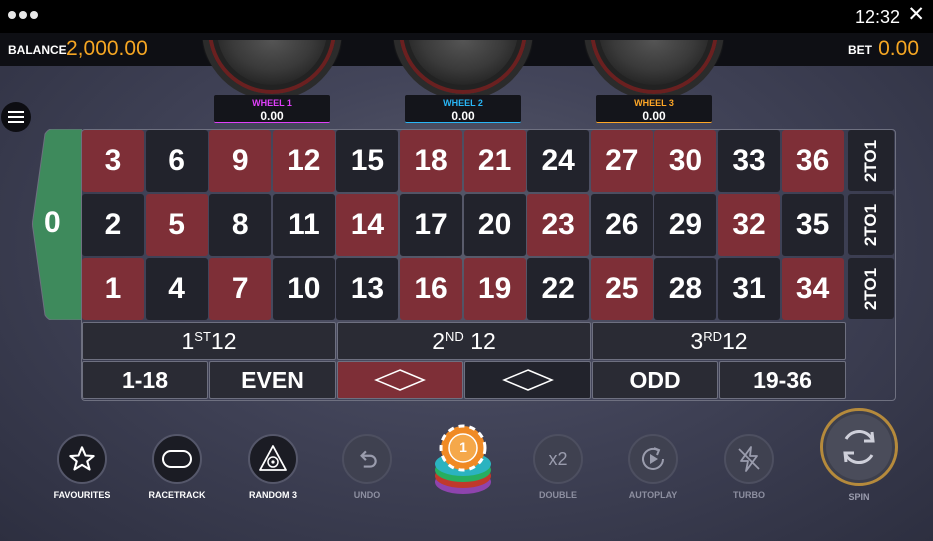 Image resolution: width=933 pixels, height=541 pixels. Describe the element at coordinates (812, 161) in the screenshot. I see `number-cell: 36` at that location.